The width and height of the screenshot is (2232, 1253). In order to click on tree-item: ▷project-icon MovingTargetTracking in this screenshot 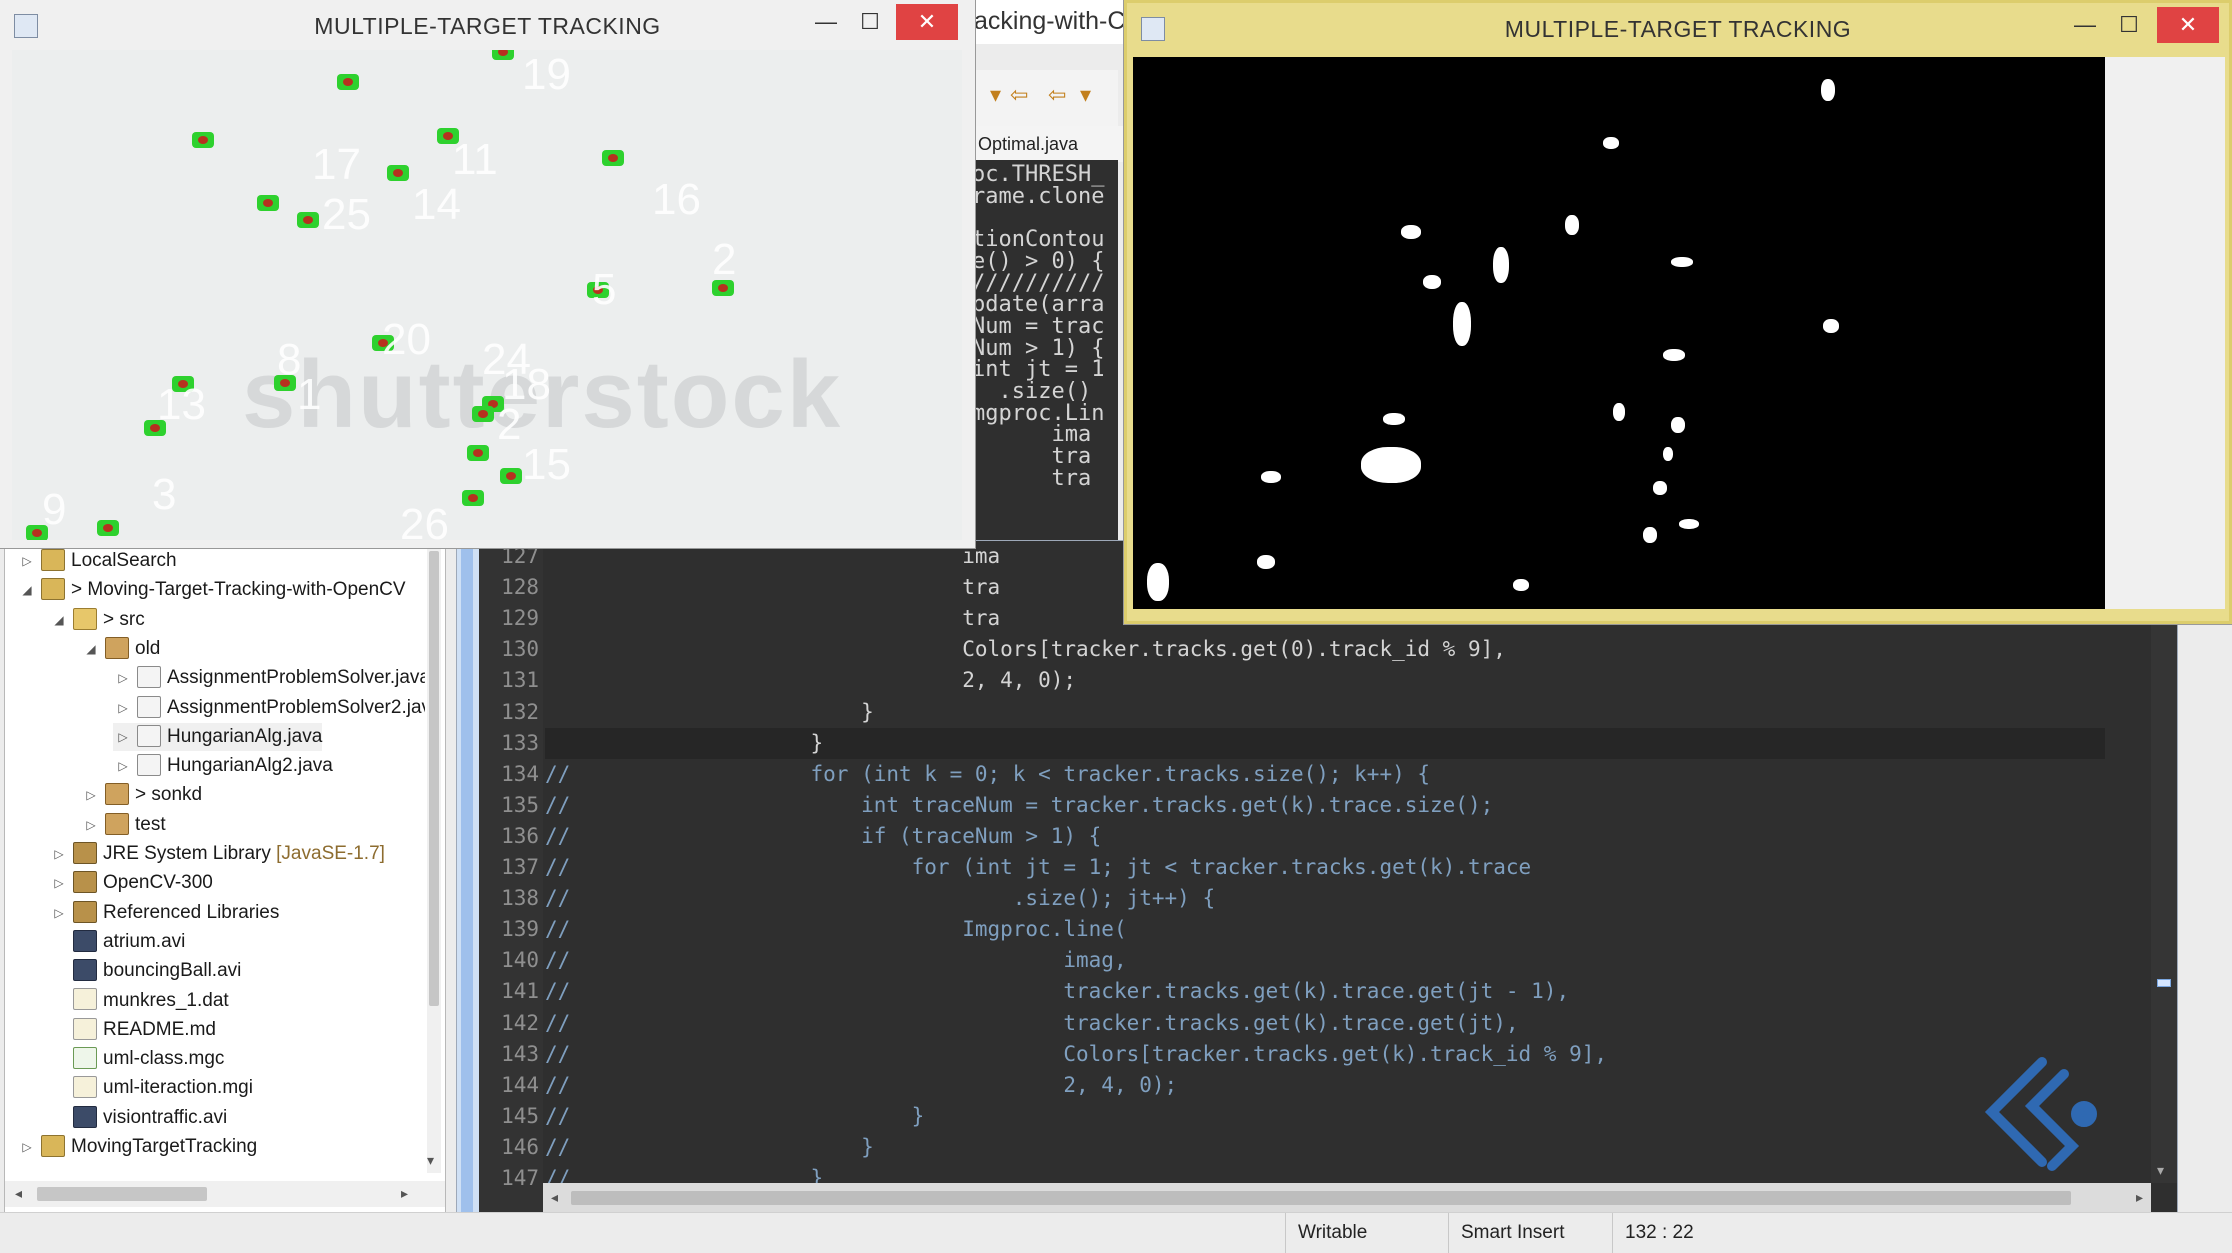, I will do `click(137, 1147)`.